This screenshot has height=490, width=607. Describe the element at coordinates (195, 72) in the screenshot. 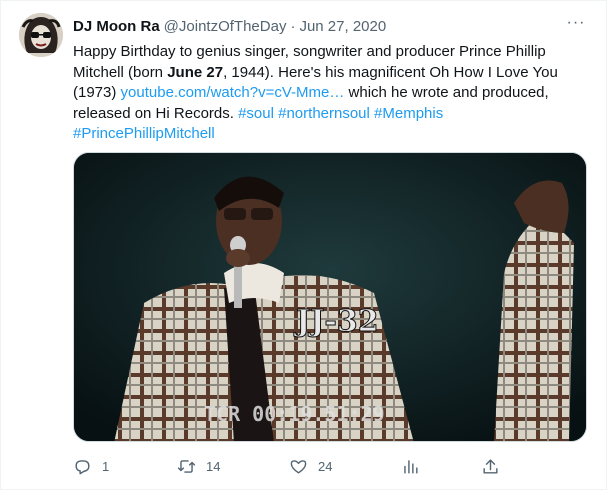

I see `tweet-text-bold-date: June 27` at that location.